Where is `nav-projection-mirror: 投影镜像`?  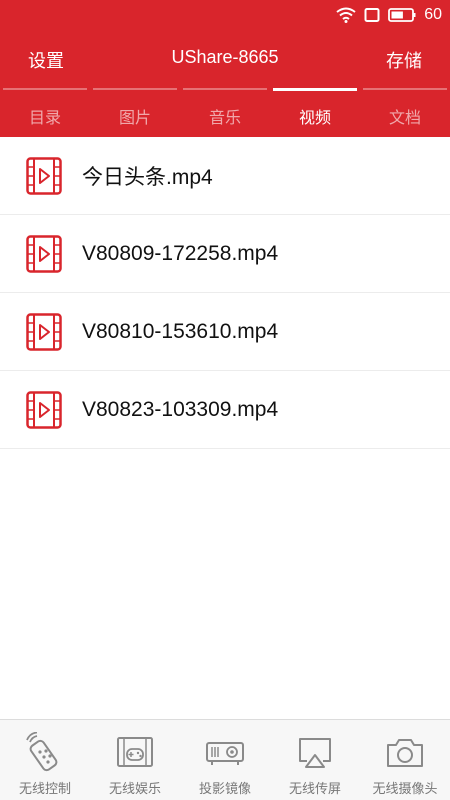
nav-projection-mirror: 投影镜像 is located at coordinates (225, 760).